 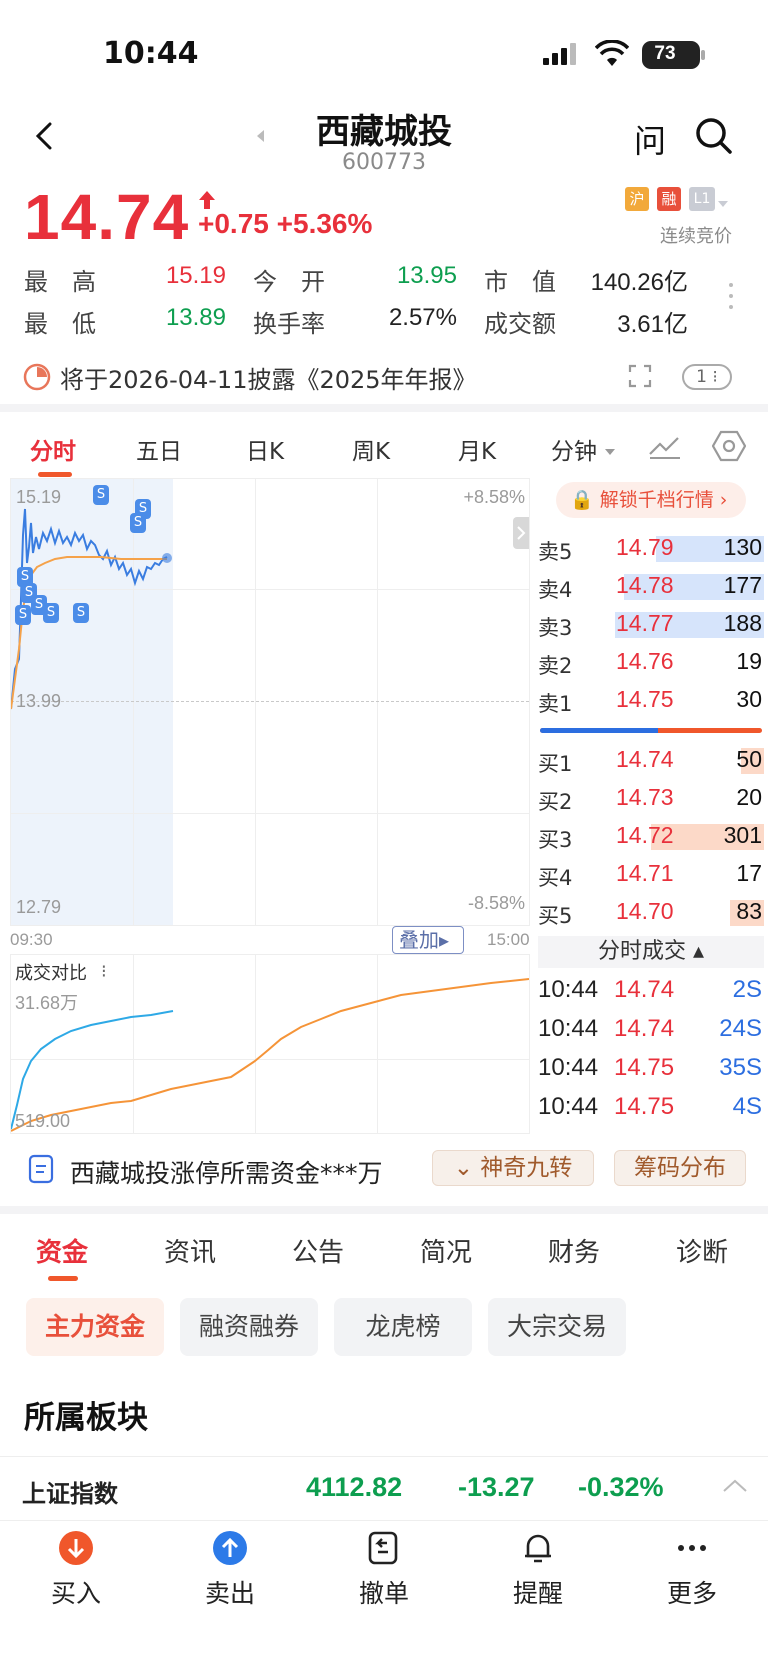 What do you see at coordinates (62, 1250) in the screenshot?
I see `tab-funds: 资金` at bounding box center [62, 1250].